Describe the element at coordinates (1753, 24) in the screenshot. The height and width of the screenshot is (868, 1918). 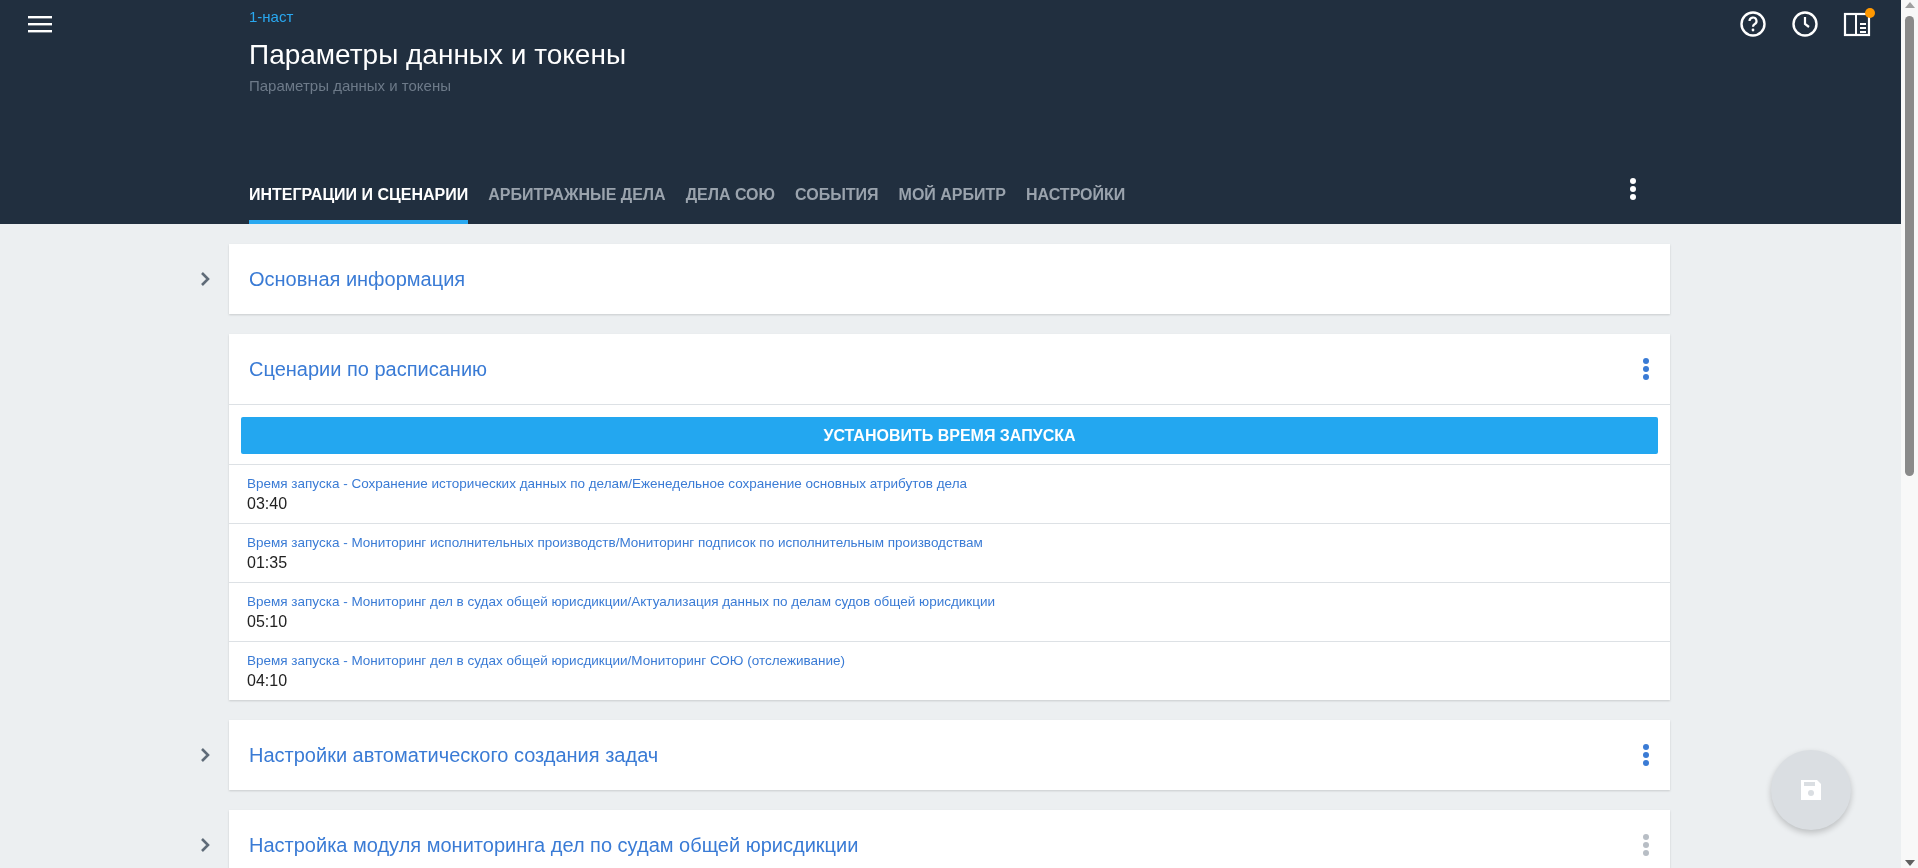
I see `help-icon` at that location.